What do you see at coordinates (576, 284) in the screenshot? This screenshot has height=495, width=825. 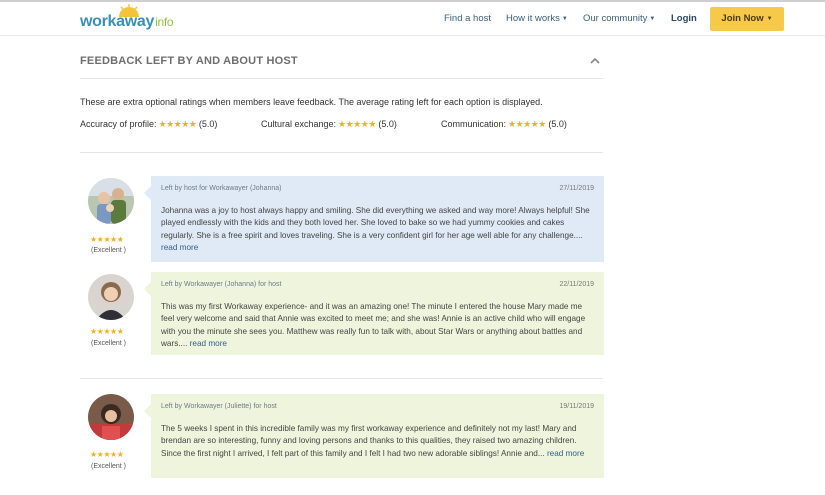 I see `review-date: 22/11/2019` at bounding box center [576, 284].